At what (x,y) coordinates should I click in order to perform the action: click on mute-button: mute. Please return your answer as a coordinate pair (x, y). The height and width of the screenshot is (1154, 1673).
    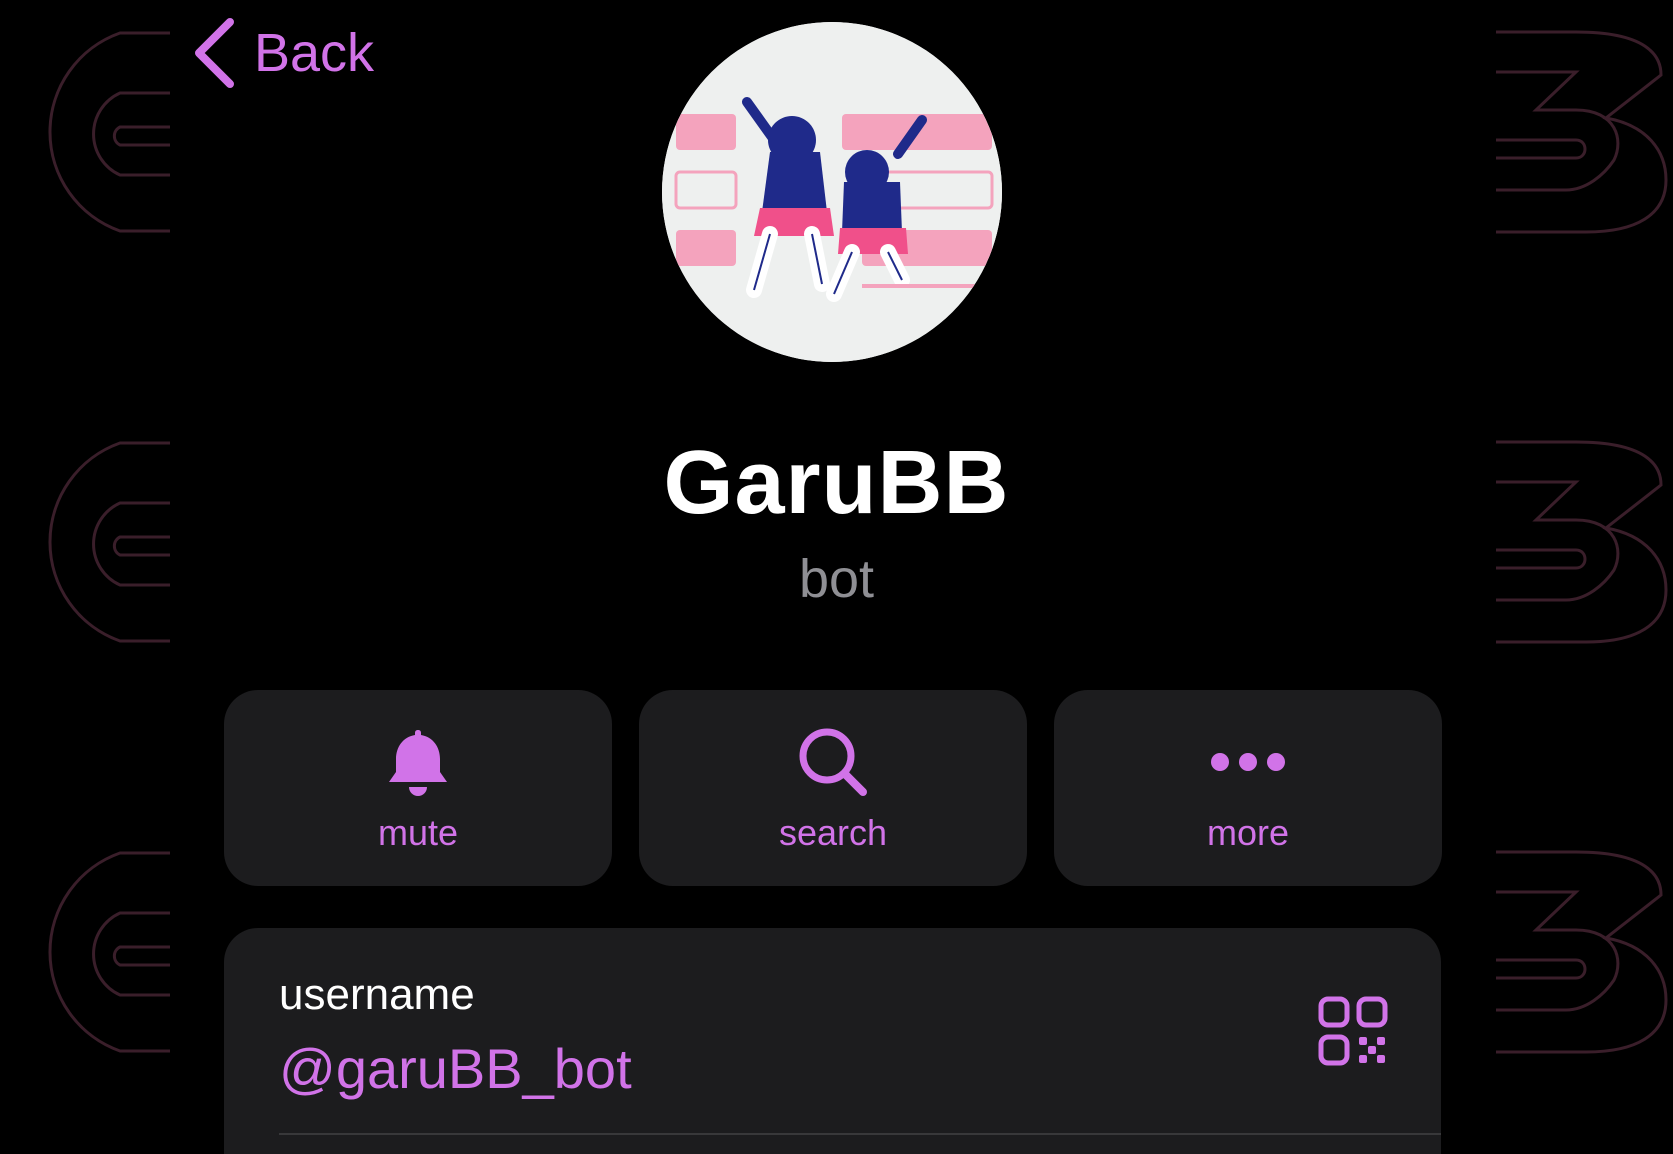
    Looking at the image, I should click on (418, 788).